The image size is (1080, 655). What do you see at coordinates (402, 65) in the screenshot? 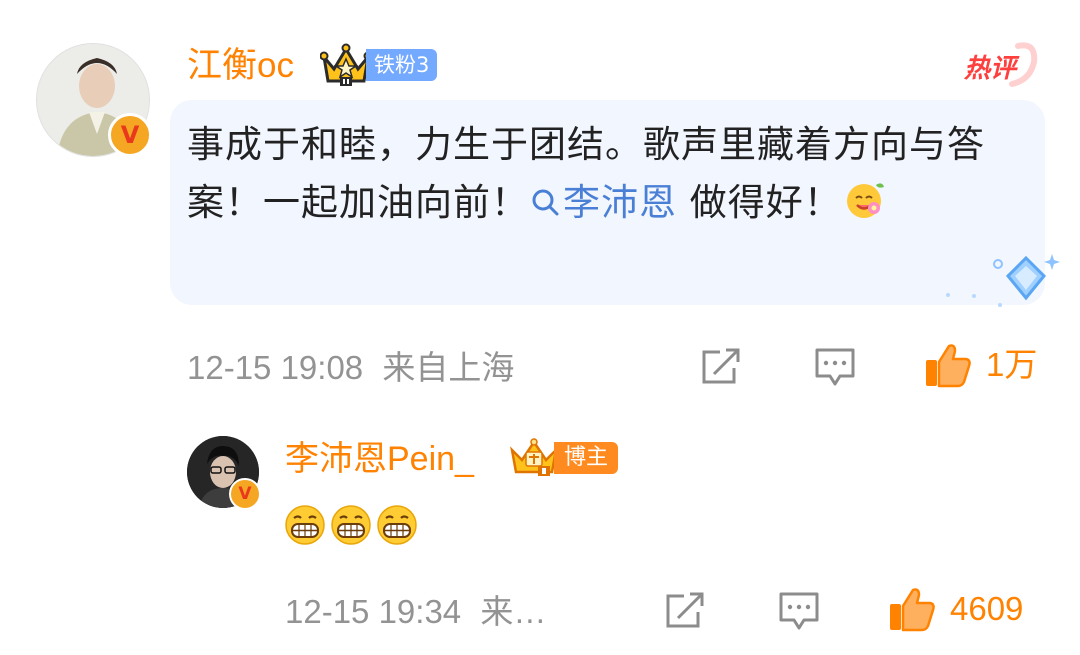
I see `fan-level-label: 铁粉3` at bounding box center [402, 65].